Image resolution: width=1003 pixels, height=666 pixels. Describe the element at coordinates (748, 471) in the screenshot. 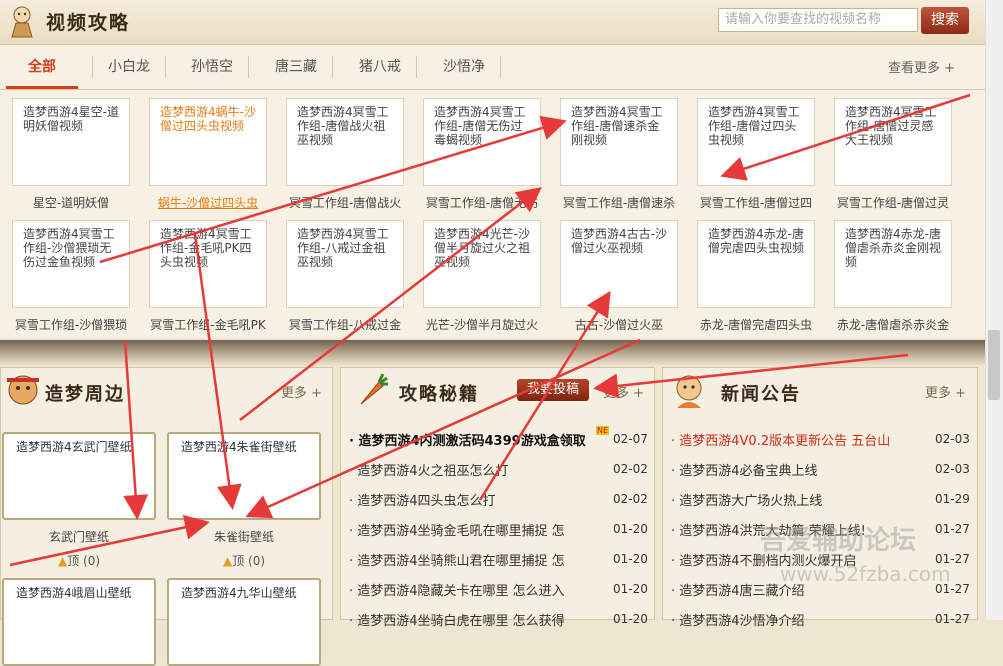

I see `news-item-title: 造梦西游4必备宝典上线` at that location.